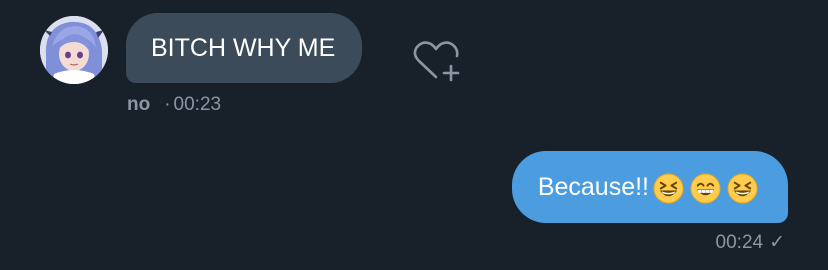  I want to click on avatar, so click(74, 50).